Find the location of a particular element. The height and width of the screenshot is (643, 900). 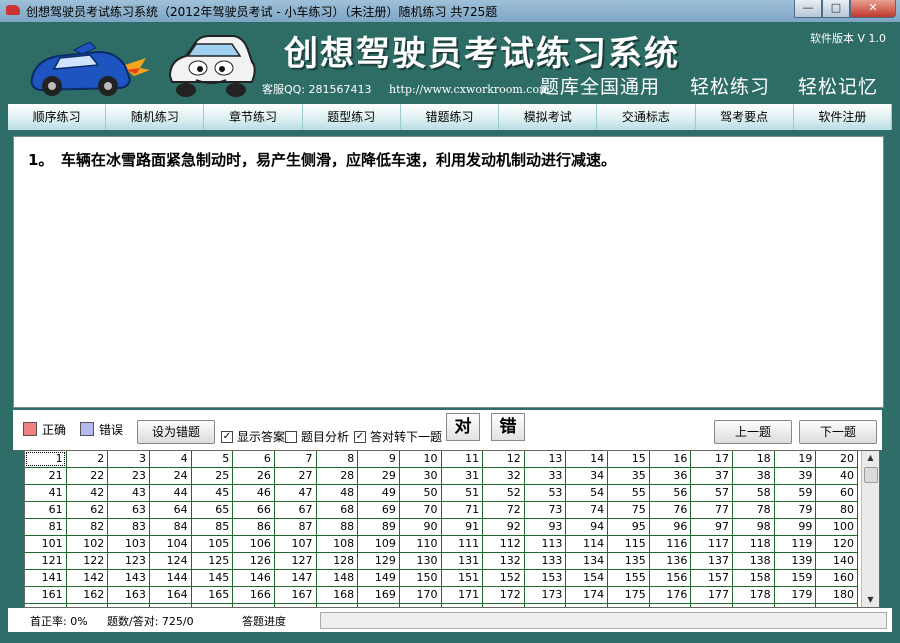

question-number-cell: 67 is located at coordinates (295, 510).